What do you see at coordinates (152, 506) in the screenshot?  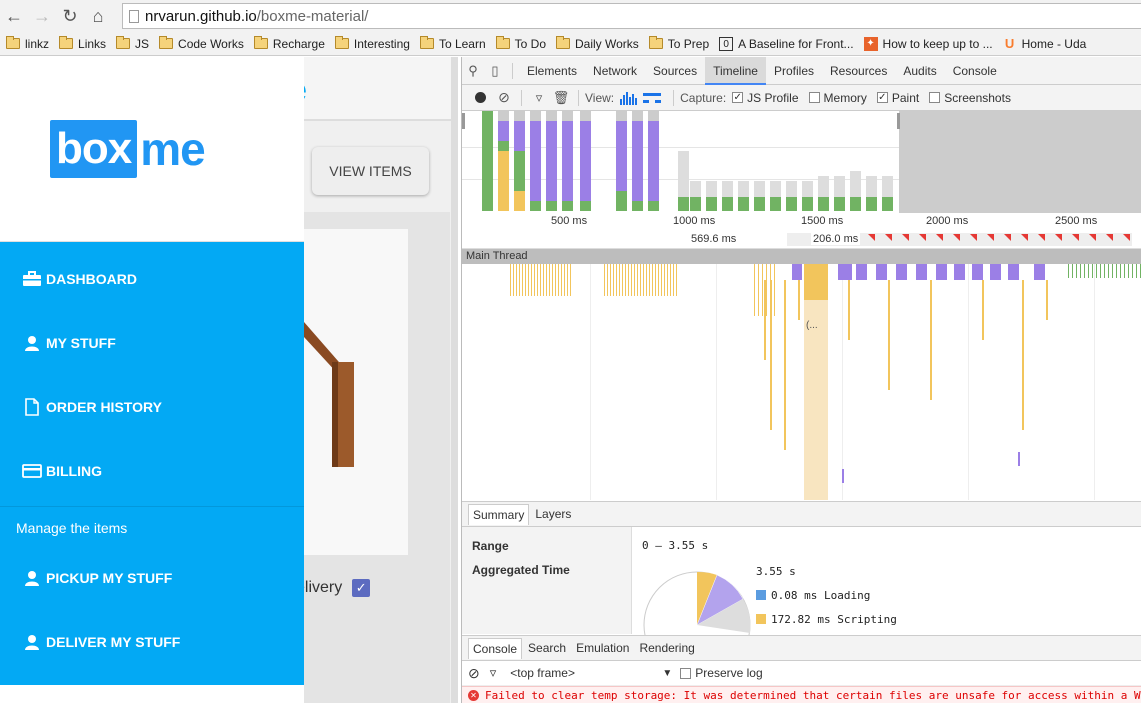 I see `nav-divider` at bounding box center [152, 506].